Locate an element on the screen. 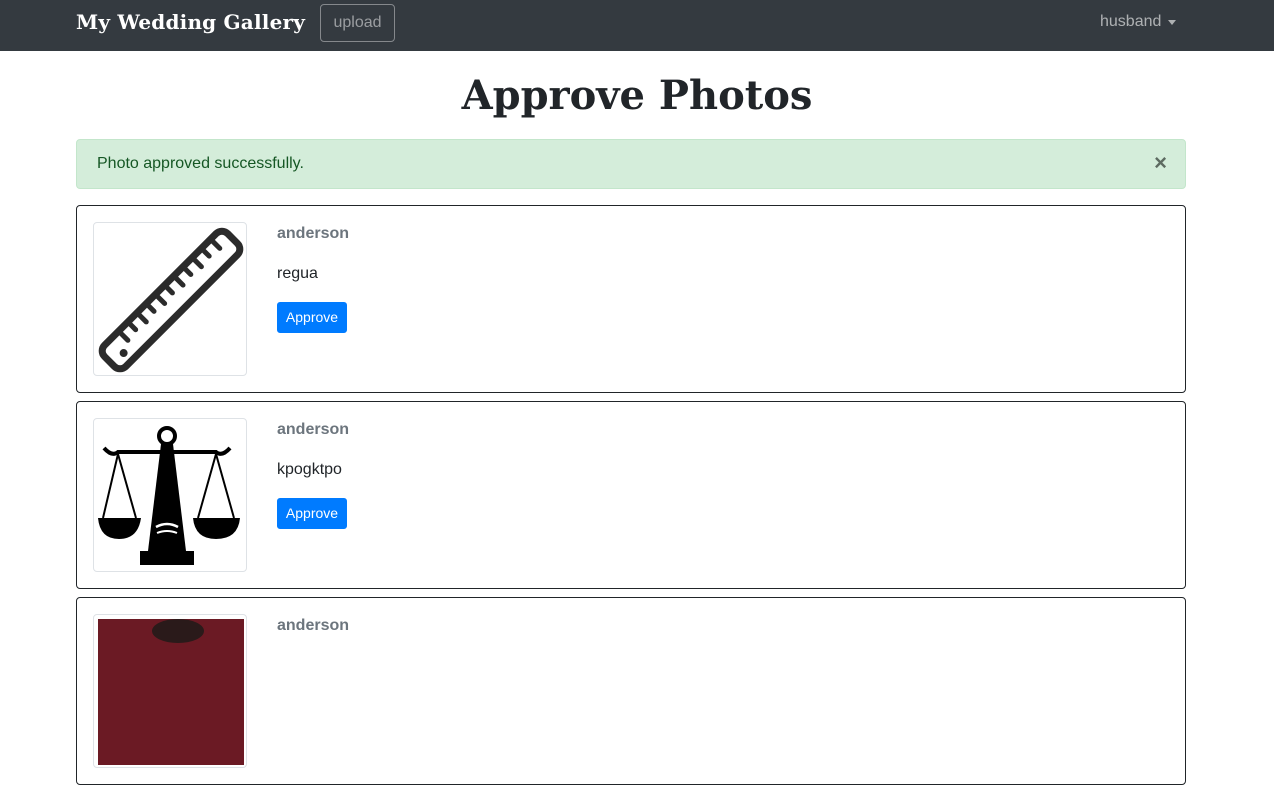 This screenshot has height=785, width=1274. ruler-icon is located at coordinates (171, 300).